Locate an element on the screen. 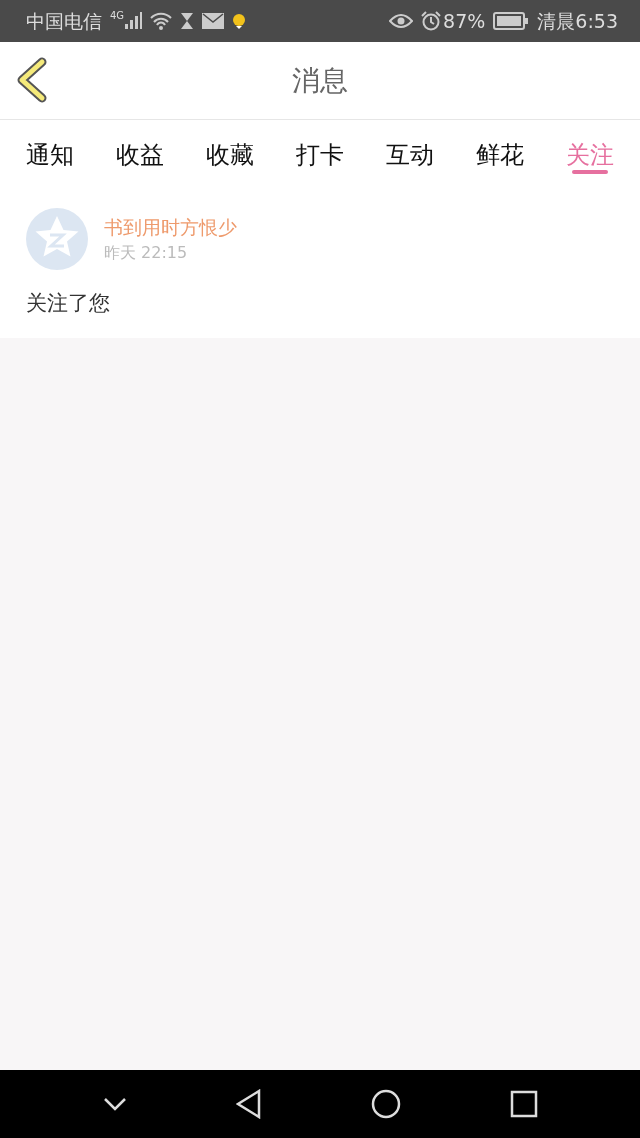 The width and height of the screenshot is (640, 1138). eye-icon is located at coordinates (401, 21).